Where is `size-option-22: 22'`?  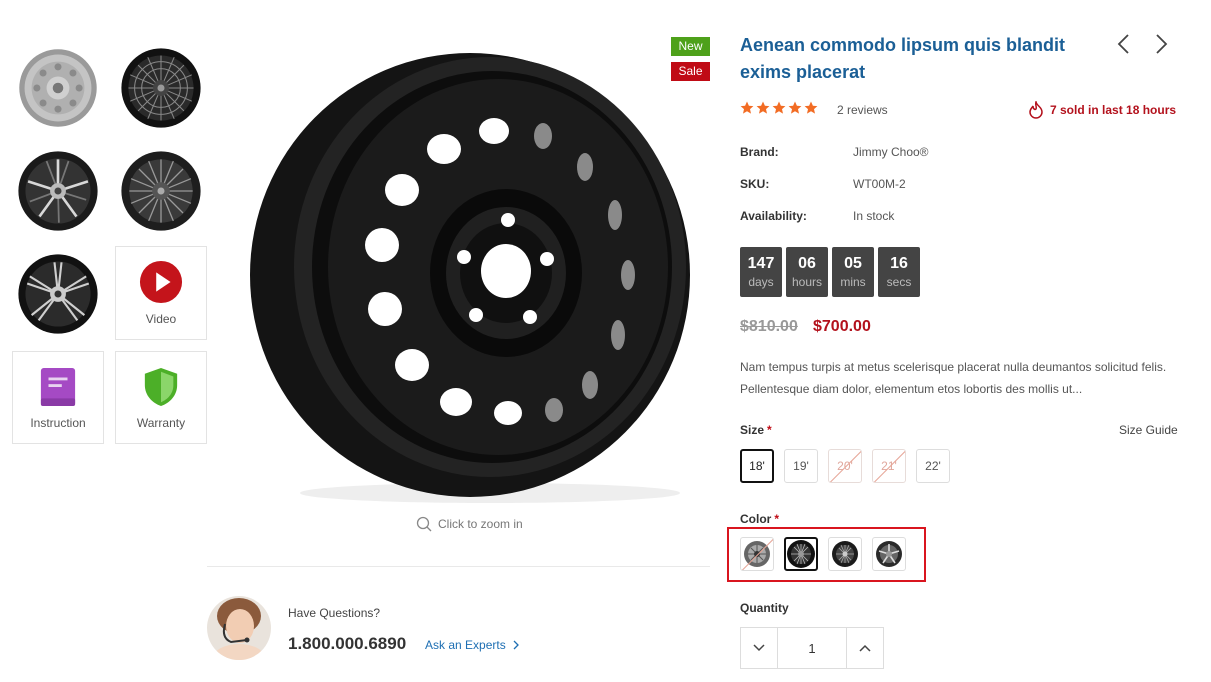 size-option-22: 22' is located at coordinates (933, 466).